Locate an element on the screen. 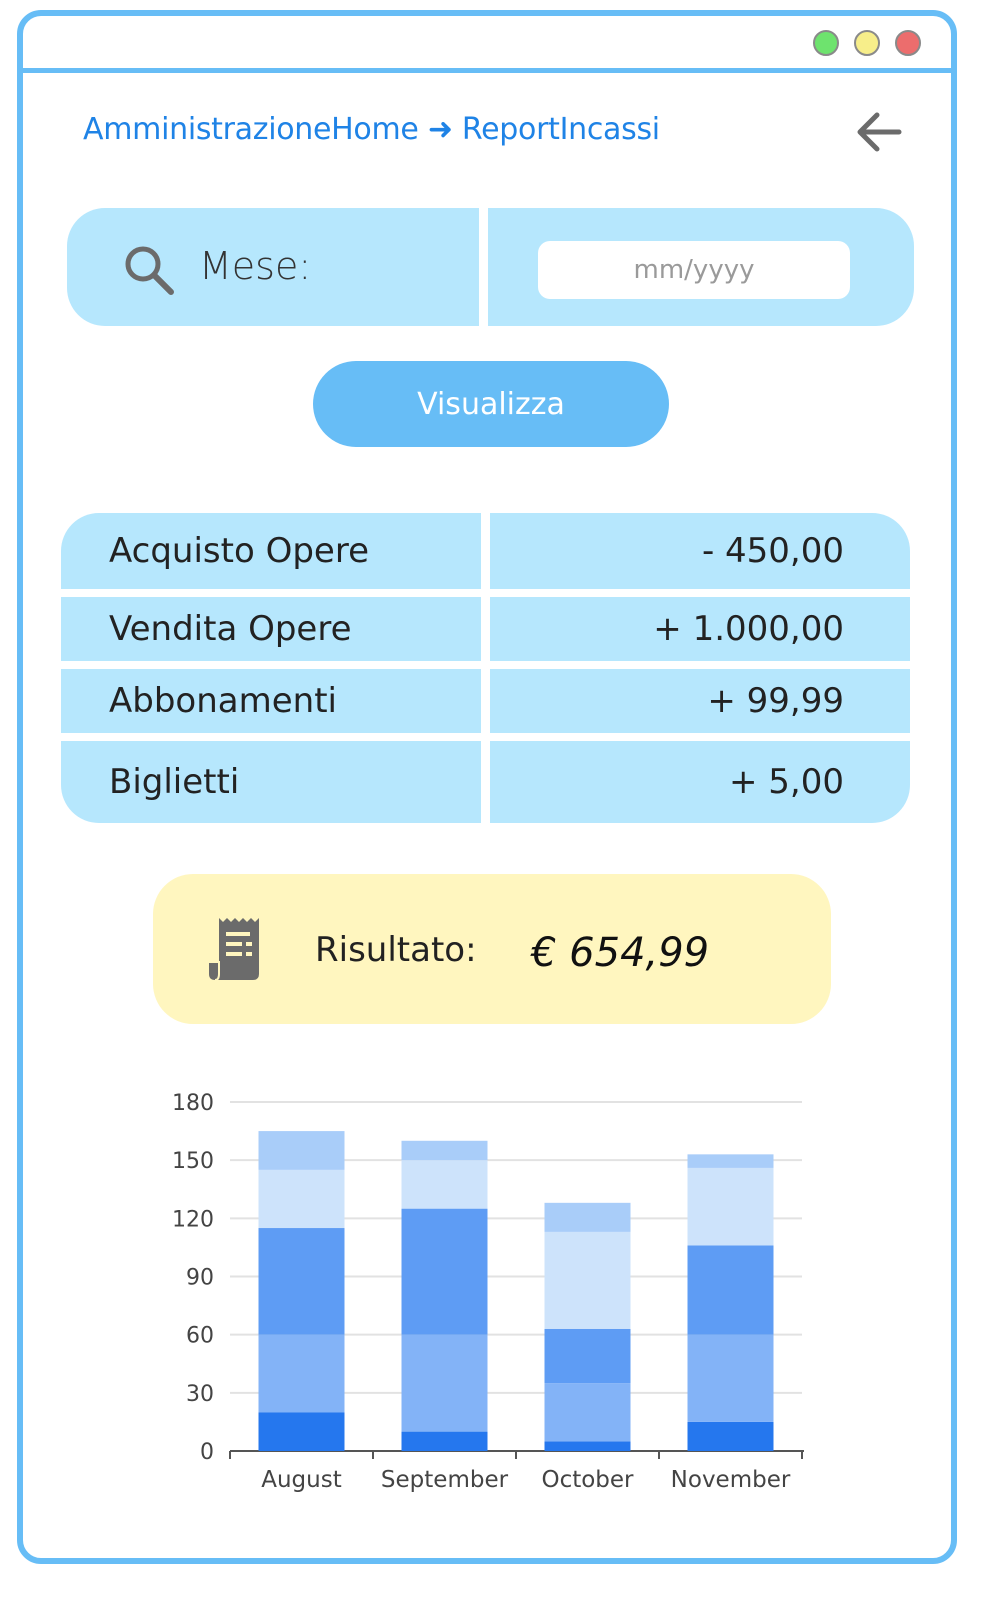 The width and height of the screenshot is (989, 1607). back-arrow-icon is located at coordinates (879, 132).